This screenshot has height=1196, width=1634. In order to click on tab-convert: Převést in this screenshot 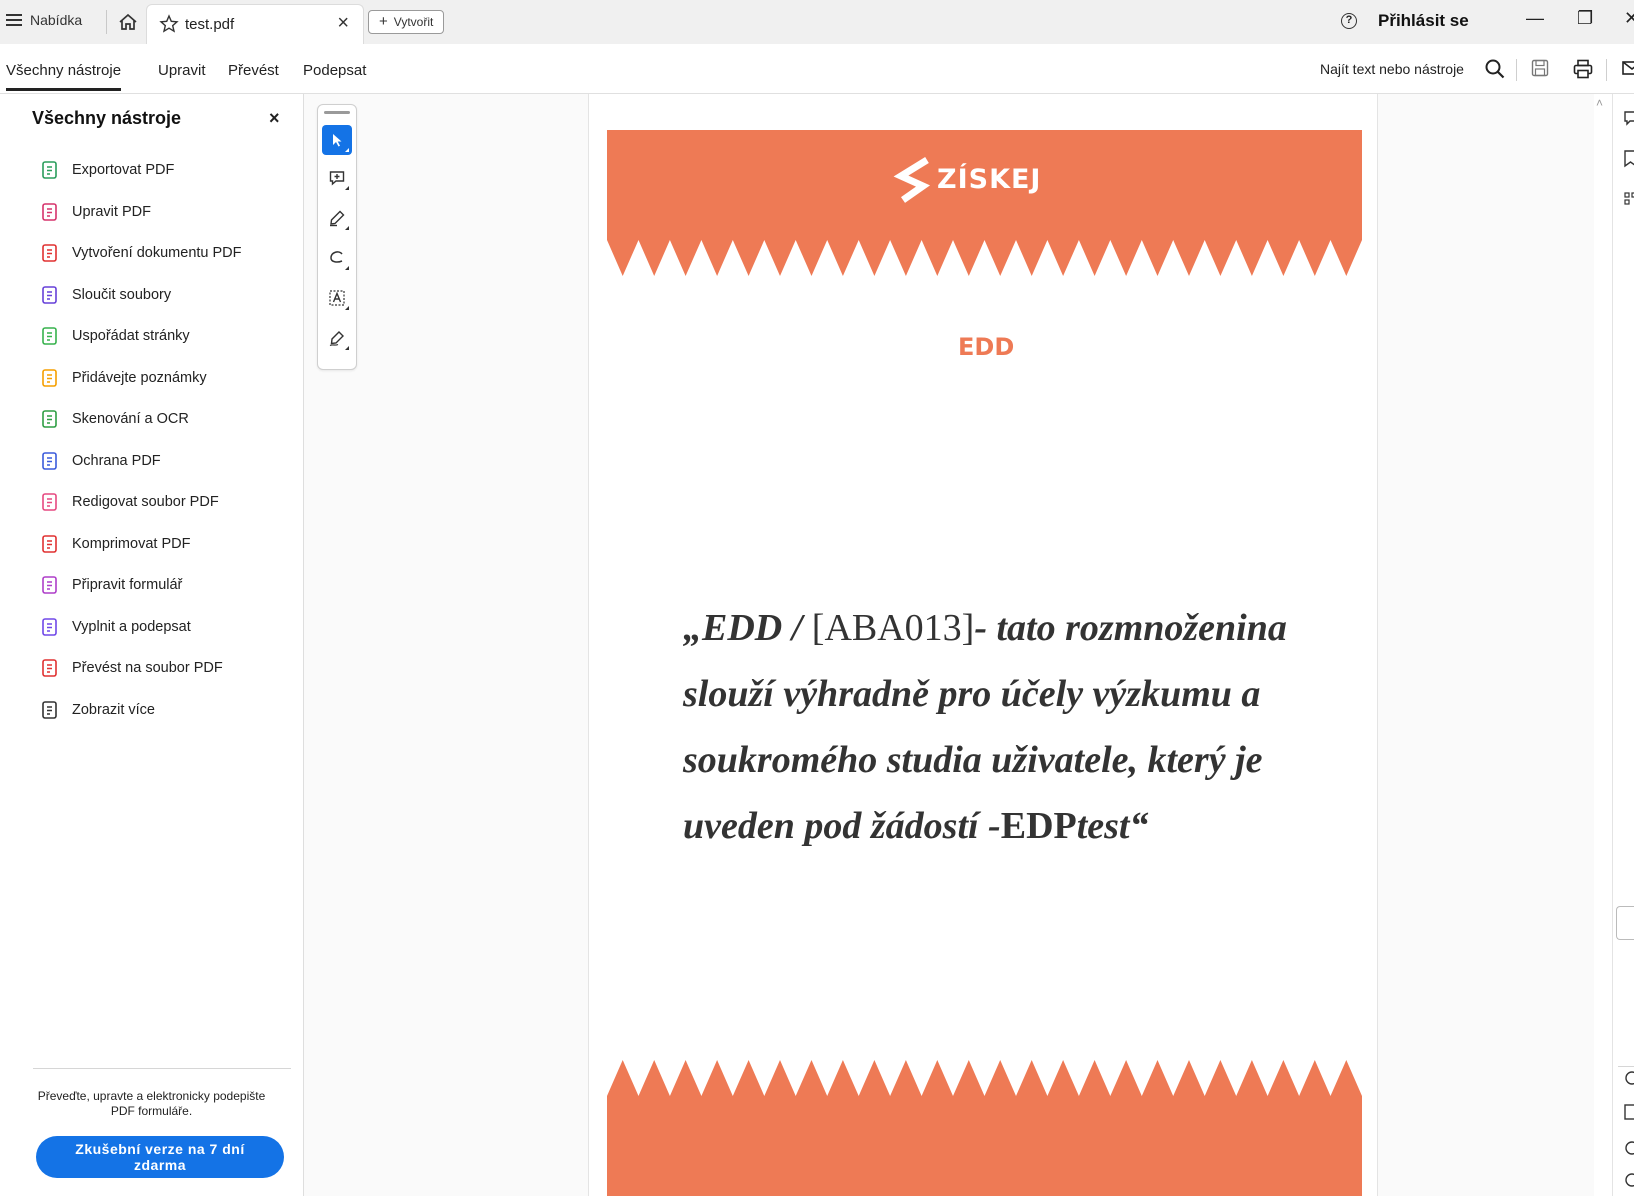, I will do `click(253, 70)`.